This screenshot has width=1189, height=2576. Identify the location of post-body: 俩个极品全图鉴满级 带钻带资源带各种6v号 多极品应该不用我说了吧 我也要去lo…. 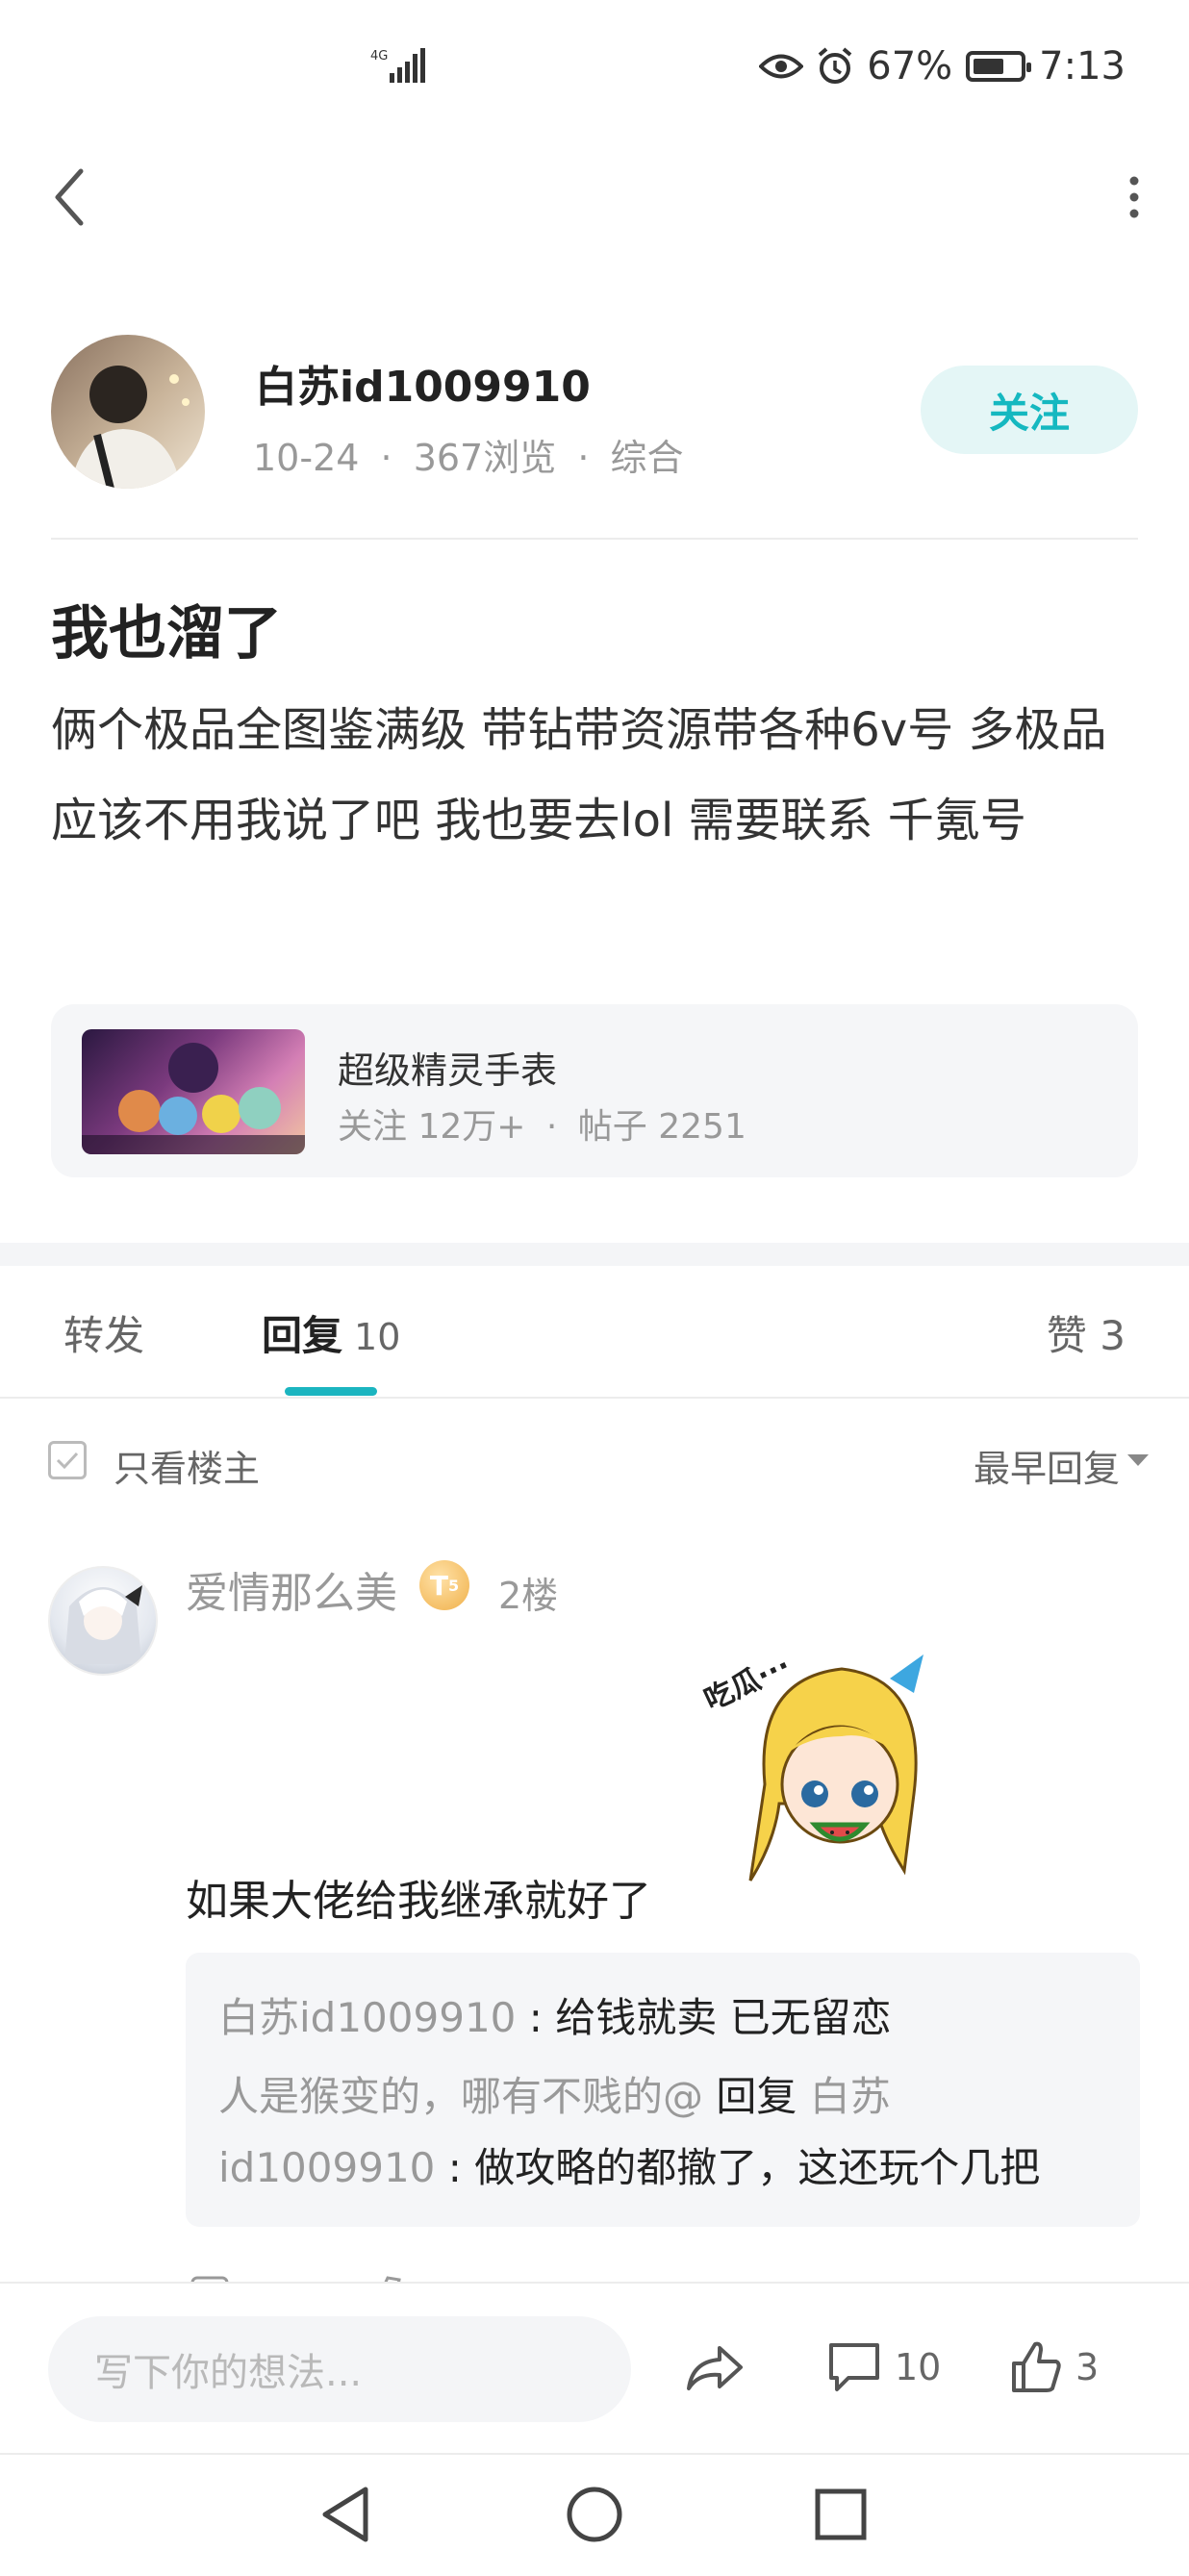
(579, 775).